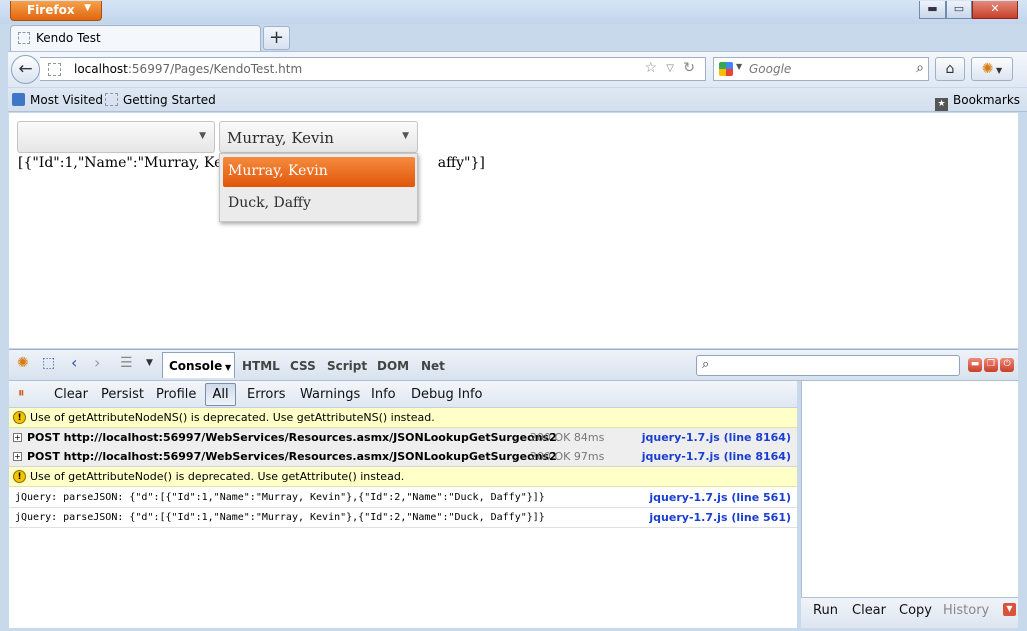 This screenshot has width=1027, height=631. What do you see at coordinates (318, 187) in the screenshot?
I see `dropdown-2-popup: Murray, Kevin Duck, Daffy` at bounding box center [318, 187].